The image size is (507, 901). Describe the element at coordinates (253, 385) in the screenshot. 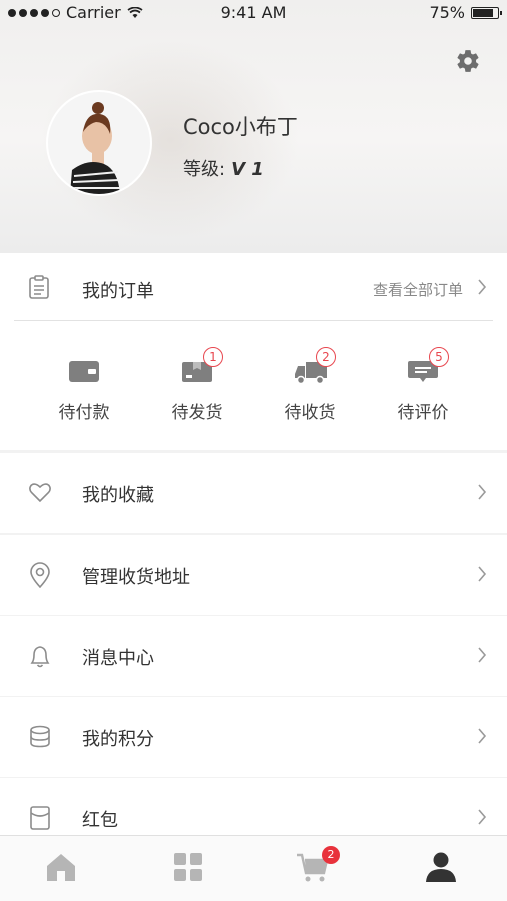

I see `order-status-list: 待付款 1 待发货 2 待收货 5 待评价` at that location.